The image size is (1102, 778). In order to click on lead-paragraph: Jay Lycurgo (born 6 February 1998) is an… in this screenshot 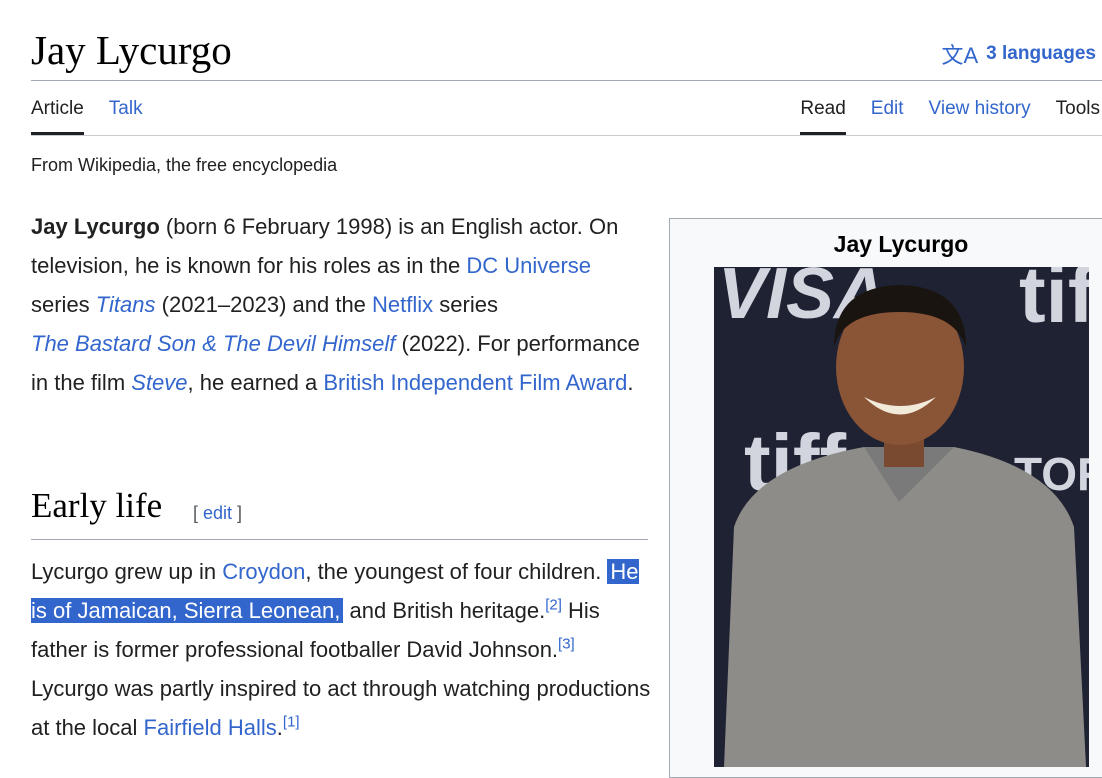, I will do `click(342, 304)`.